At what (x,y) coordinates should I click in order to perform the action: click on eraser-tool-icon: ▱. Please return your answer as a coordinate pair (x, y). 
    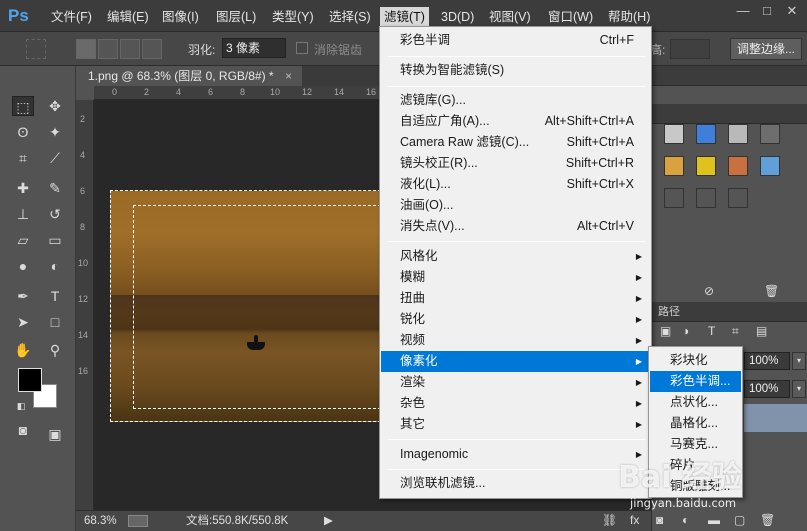
    Looking at the image, I should click on (23, 240).